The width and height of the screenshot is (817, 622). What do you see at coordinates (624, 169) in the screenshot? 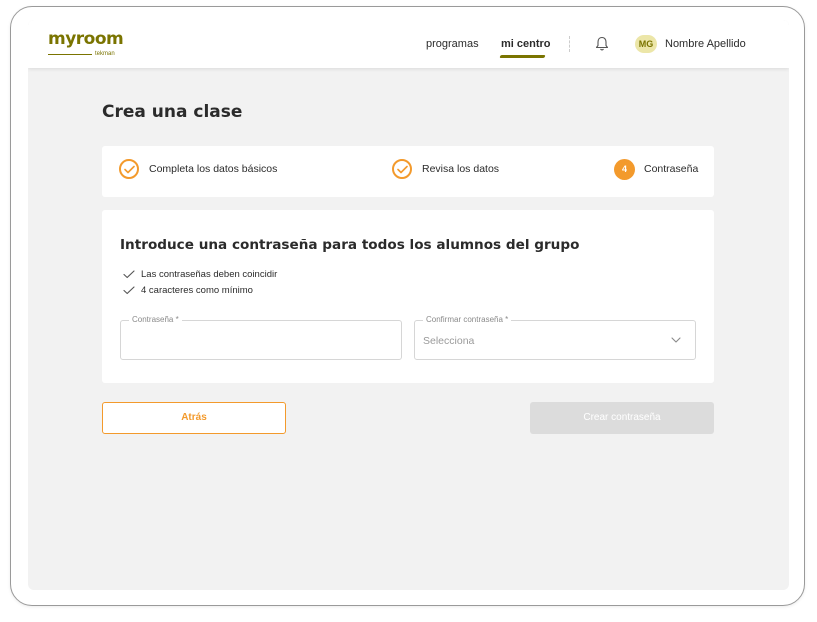
I see `step-number: 4` at bounding box center [624, 169].